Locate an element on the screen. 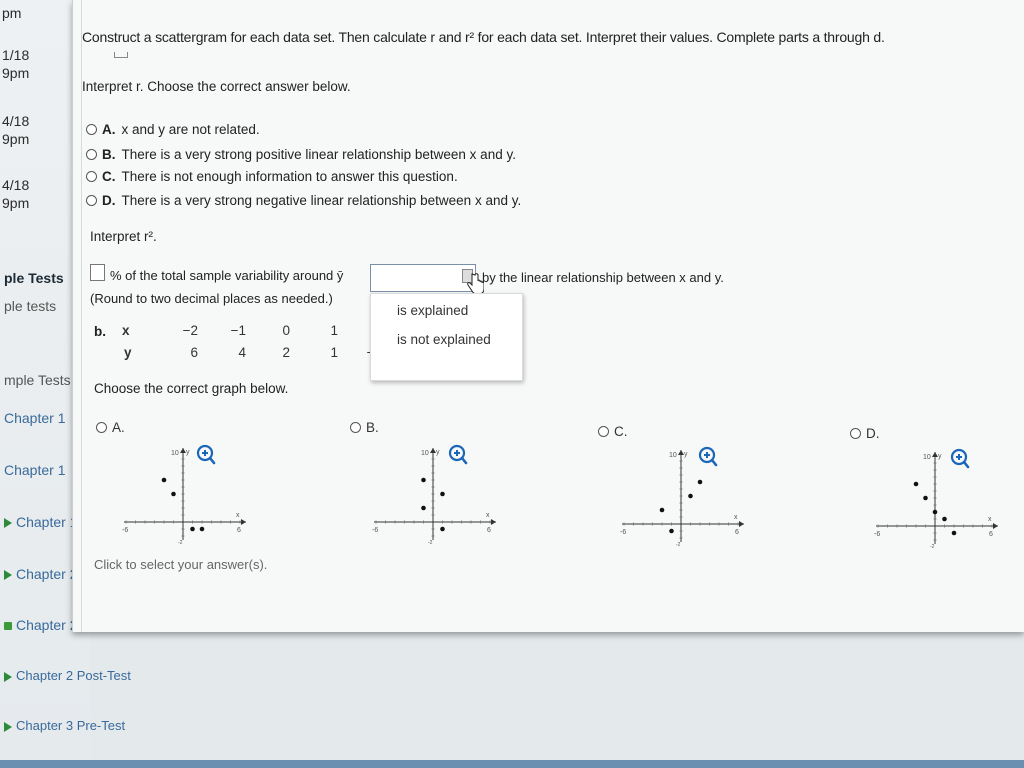 This screenshot has width=1024, height=768. taskbar is located at coordinates (512, 764).